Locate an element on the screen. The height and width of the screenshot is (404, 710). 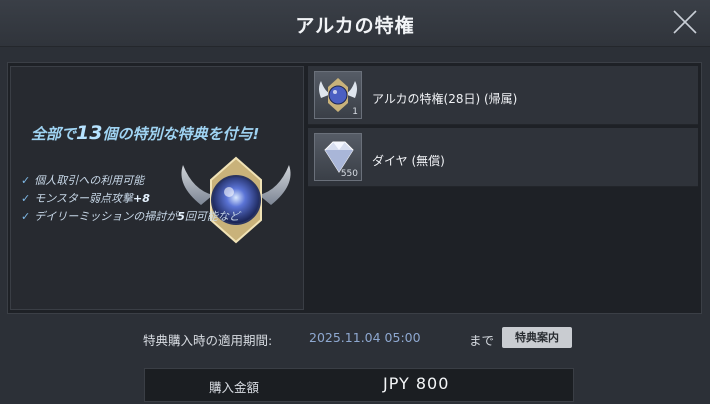
list-item: 1 アルカの特権(28日) (帰属) is located at coordinates (503, 95).